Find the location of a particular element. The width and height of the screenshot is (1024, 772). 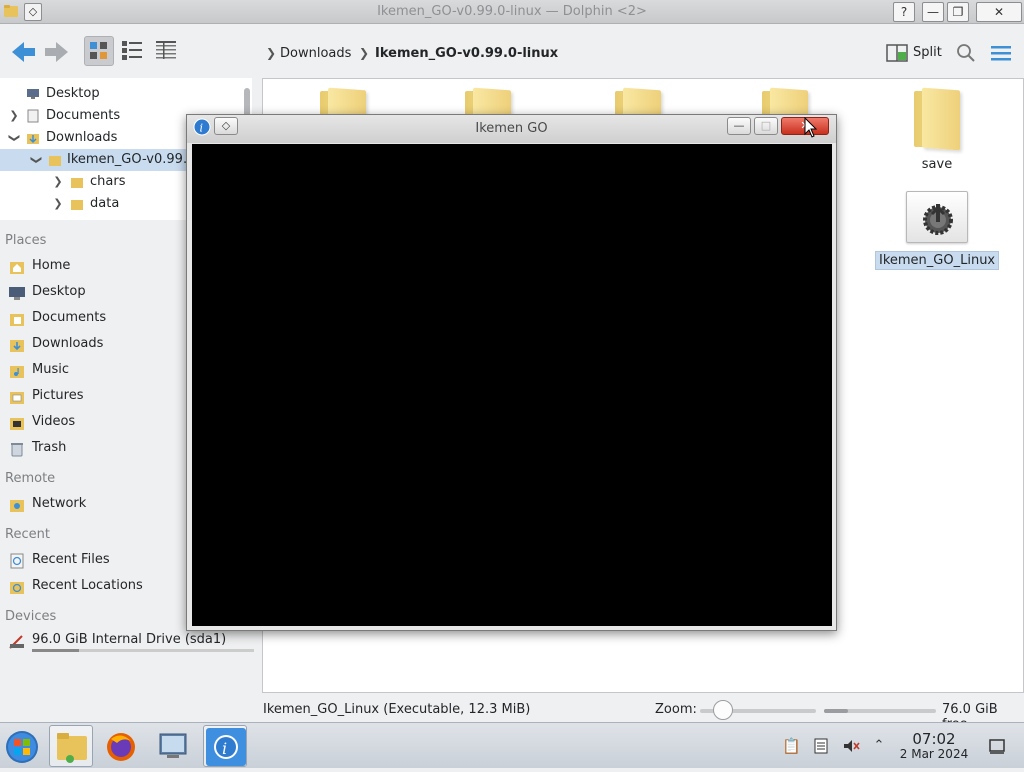

place-label: Network is located at coordinates (59, 503).